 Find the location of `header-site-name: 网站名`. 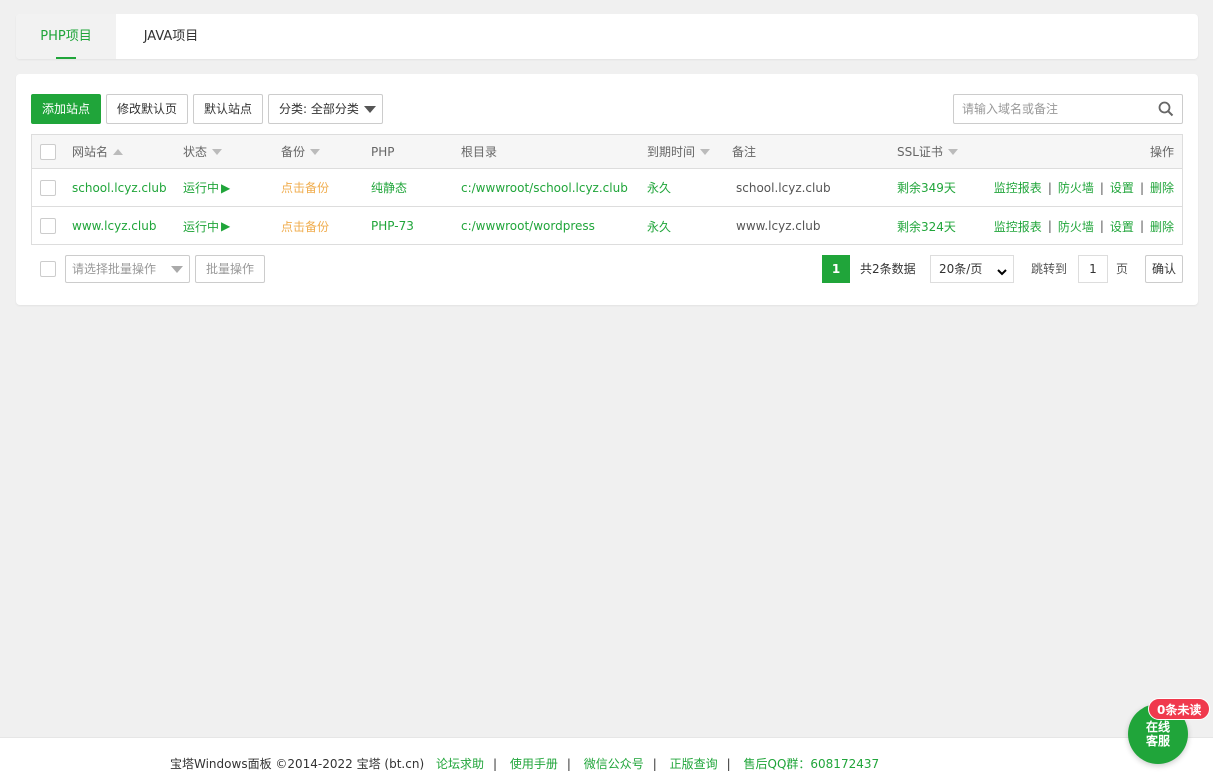

header-site-name: 网站名 is located at coordinates (98, 151).